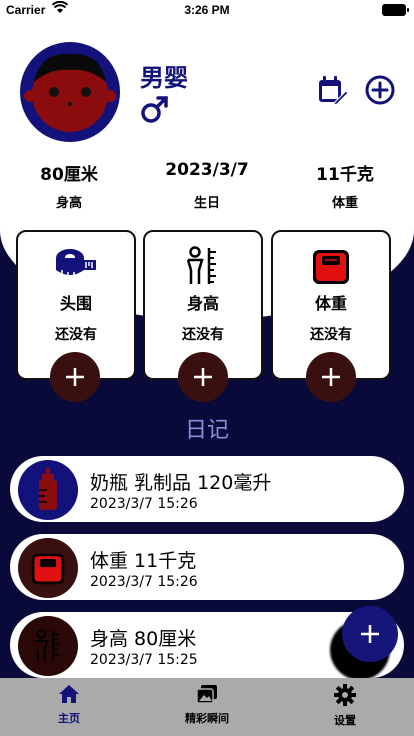  What do you see at coordinates (69, 175) in the screenshot?
I see `stat-value: 80厘米` at bounding box center [69, 175].